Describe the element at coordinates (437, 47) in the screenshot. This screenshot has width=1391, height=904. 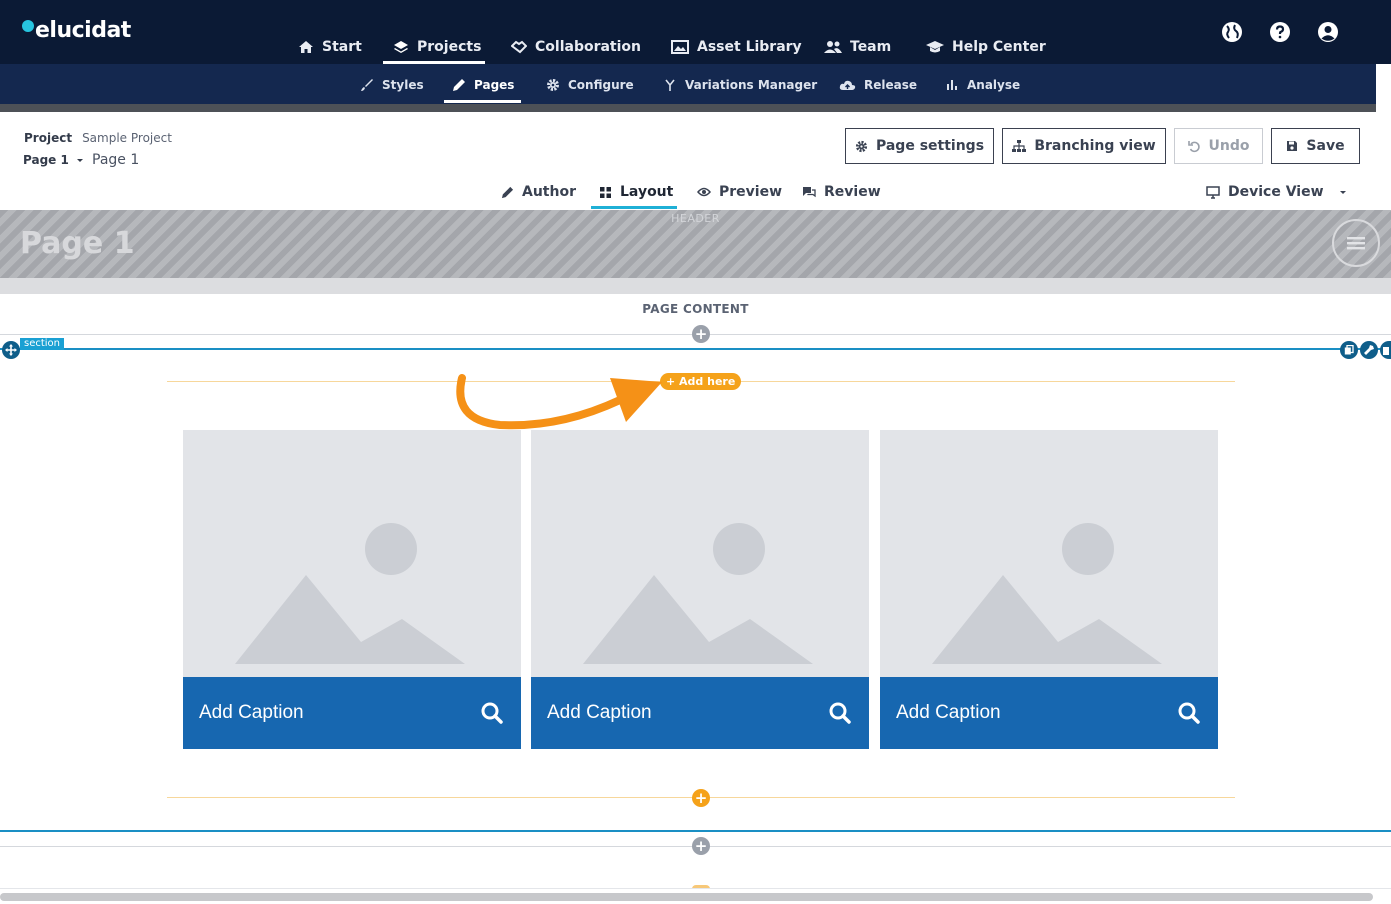
I see `nav-projects: Projects` at that location.